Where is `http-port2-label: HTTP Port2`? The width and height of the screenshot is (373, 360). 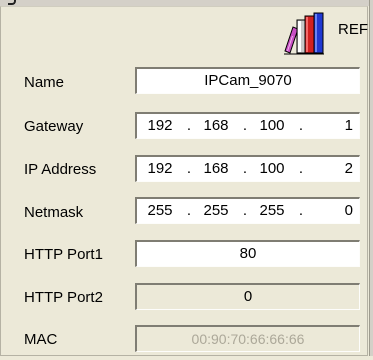 http-port2-label: HTTP Port2 is located at coordinates (63, 297).